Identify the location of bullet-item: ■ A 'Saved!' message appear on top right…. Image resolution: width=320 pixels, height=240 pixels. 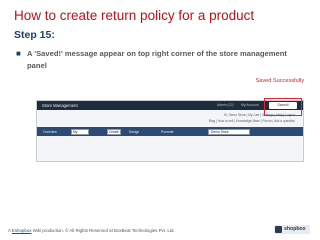
(161, 59).